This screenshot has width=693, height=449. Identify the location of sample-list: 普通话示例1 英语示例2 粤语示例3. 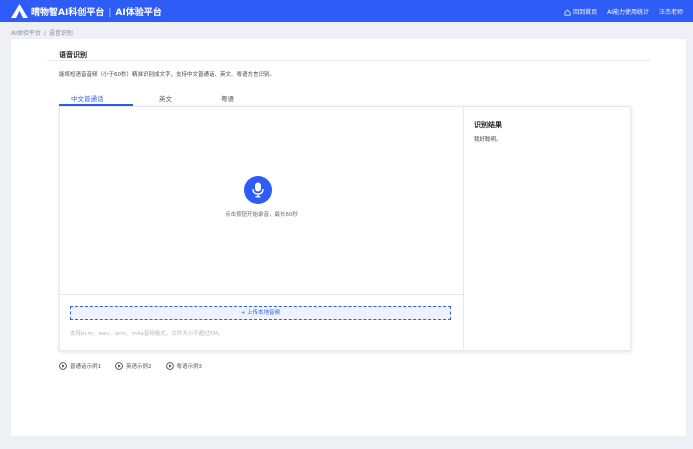
(130, 366).